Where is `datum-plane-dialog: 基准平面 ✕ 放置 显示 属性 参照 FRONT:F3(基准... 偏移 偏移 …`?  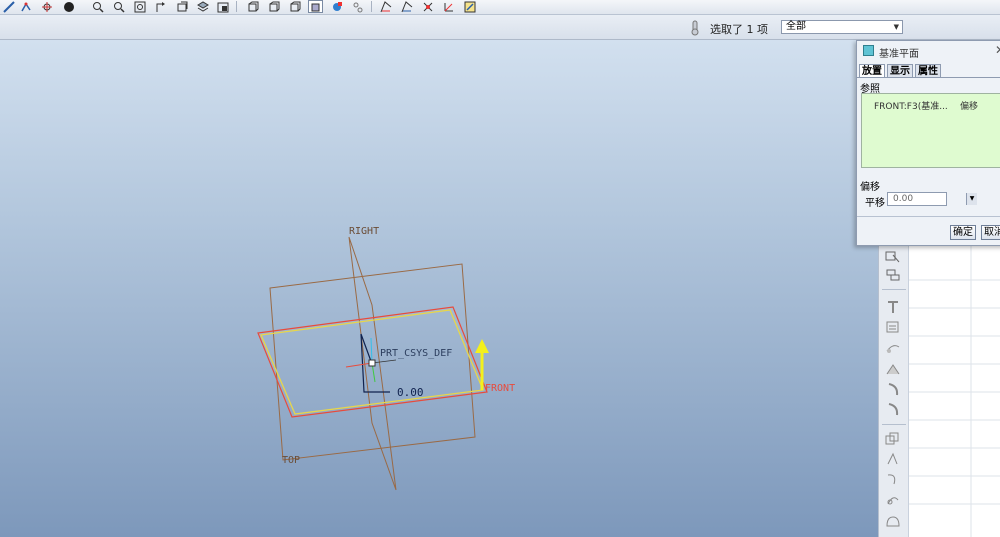
datum-plane-dialog: 基准平面 ✕ 放置 显示 属性 参照 FRONT:F3(基准... 偏移 偏移 … is located at coordinates (928, 143).